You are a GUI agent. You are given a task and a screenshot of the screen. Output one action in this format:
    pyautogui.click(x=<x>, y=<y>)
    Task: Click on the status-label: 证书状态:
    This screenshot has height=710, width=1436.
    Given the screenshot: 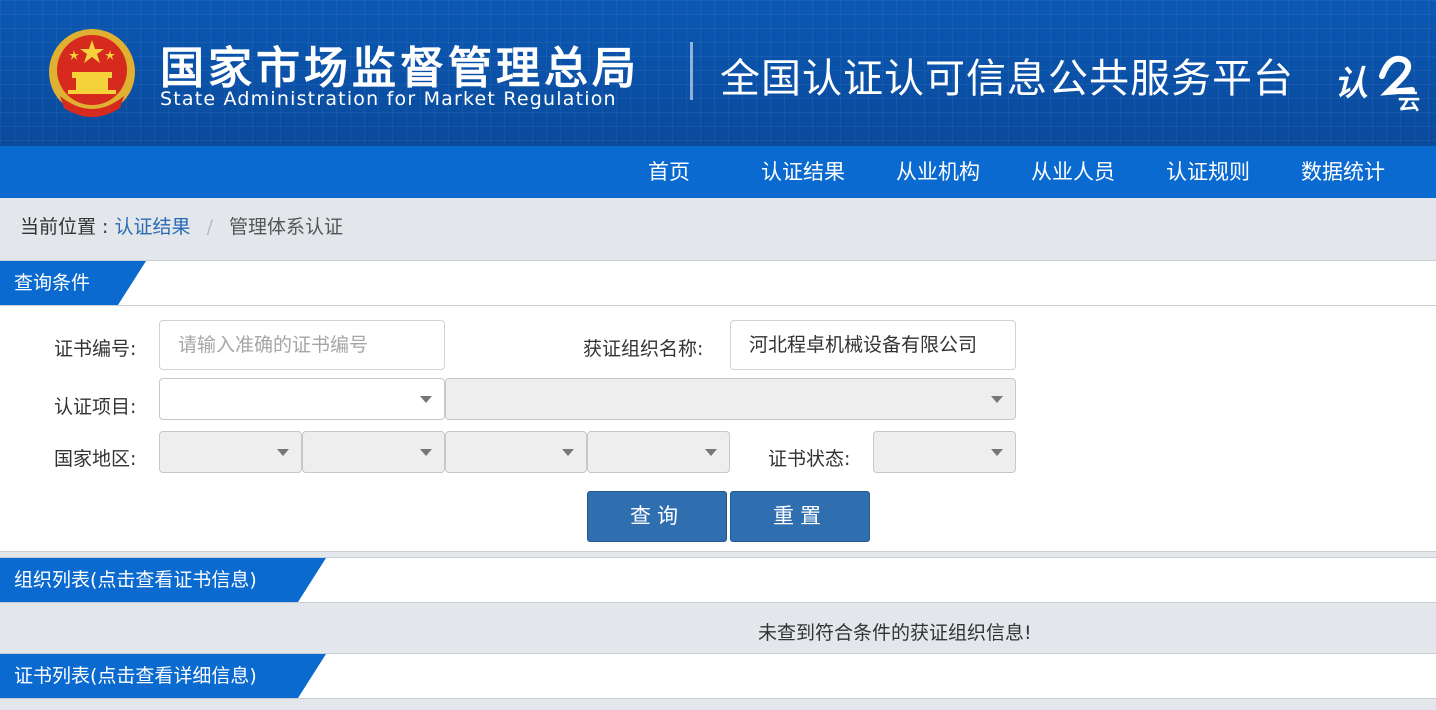 What is the action you would take?
    pyautogui.click(x=809, y=459)
    